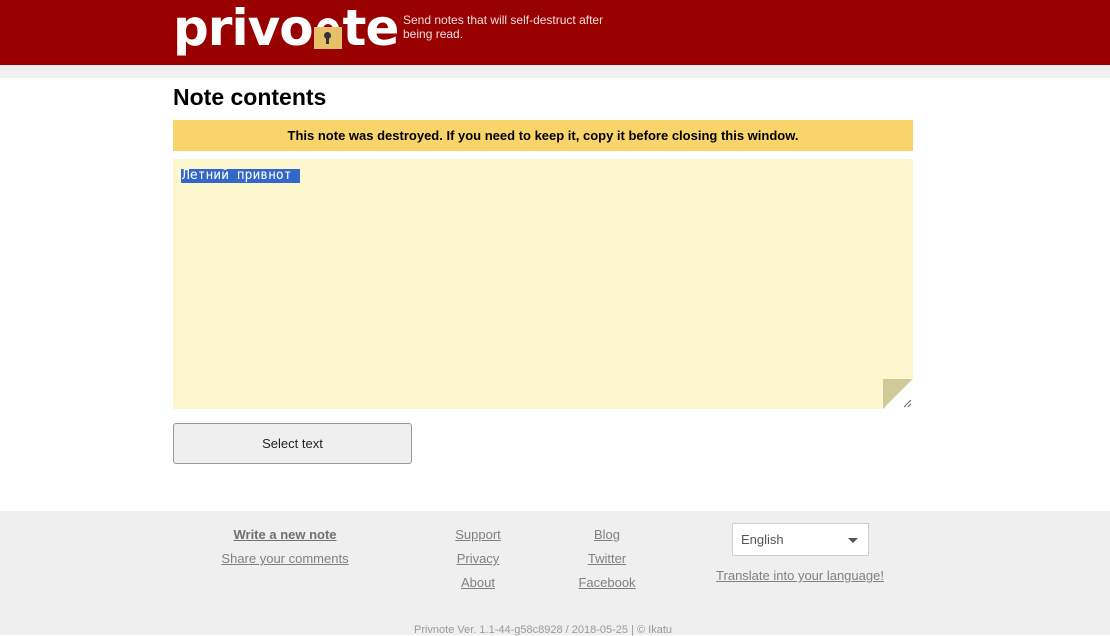 The width and height of the screenshot is (1110, 636). I want to click on share-comments-link: Share your comments, so click(284, 558).